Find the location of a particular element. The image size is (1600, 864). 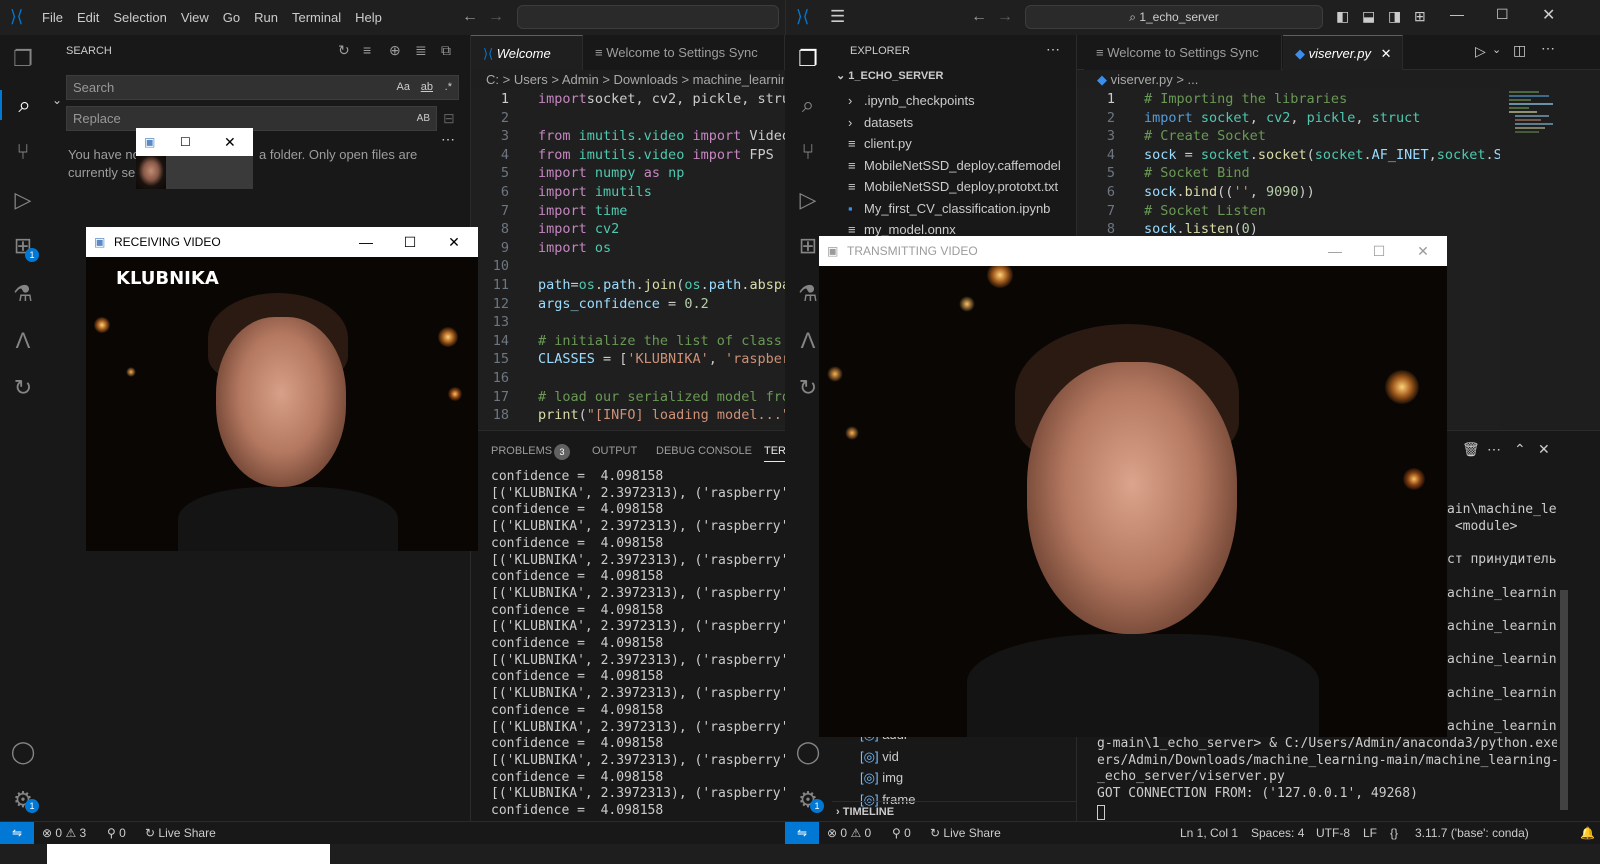

toggle-replace-chevron-icon: ⌄ is located at coordinates (57, 100).